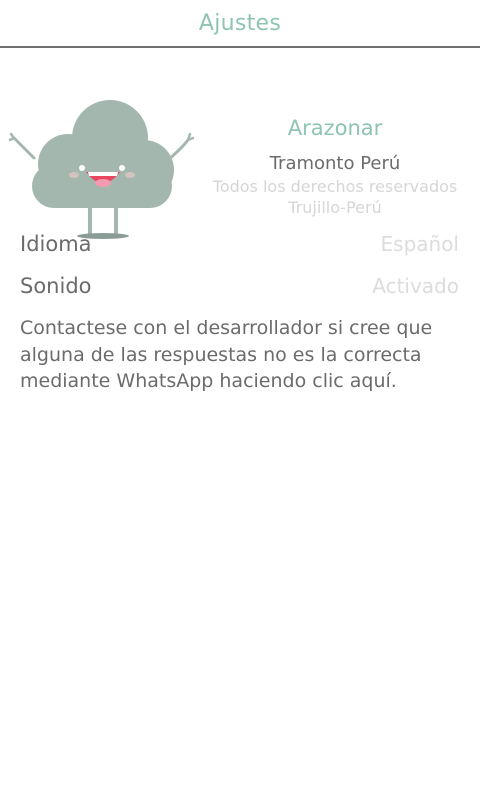 The width and height of the screenshot is (480, 800). What do you see at coordinates (420, 244) in the screenshot?
I see `language-value: Español` at bounding box center [420, 244].